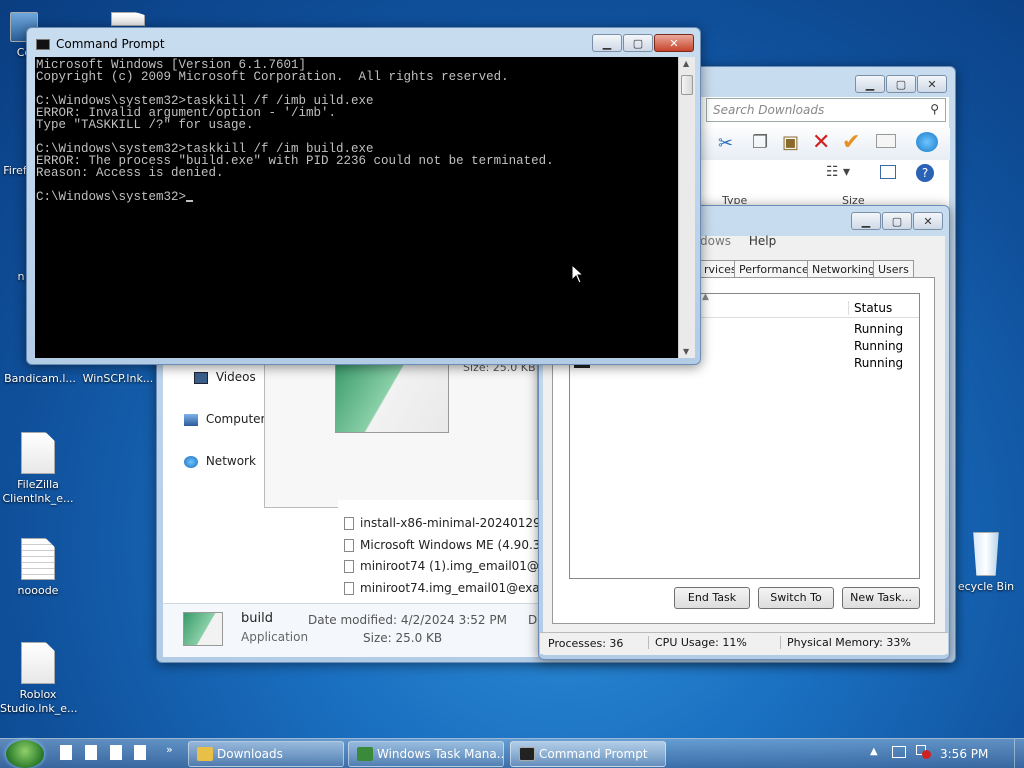  What do you see at coordinates (257, 618) in the screenshot?
I see `details-name: build` at bounding box center [257, 618].